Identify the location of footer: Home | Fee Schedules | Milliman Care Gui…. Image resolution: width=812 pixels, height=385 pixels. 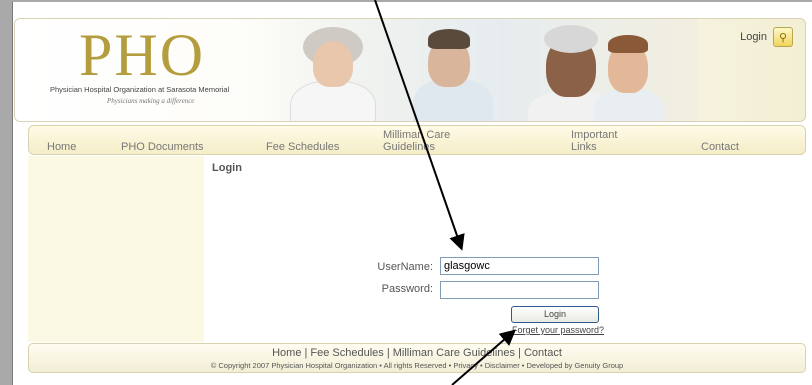
(417, 358).